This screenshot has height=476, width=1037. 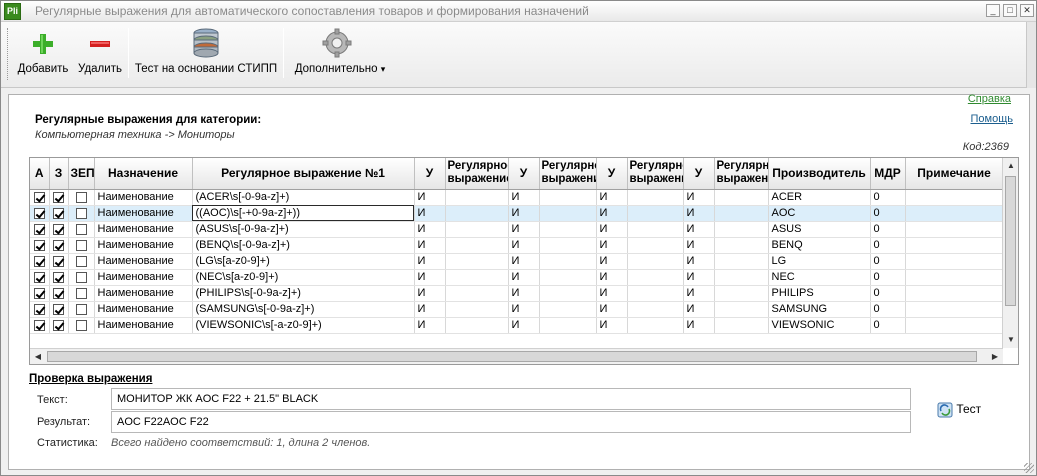 I want to click on toolbar-scrollbar, so click(x=1031, y=55).